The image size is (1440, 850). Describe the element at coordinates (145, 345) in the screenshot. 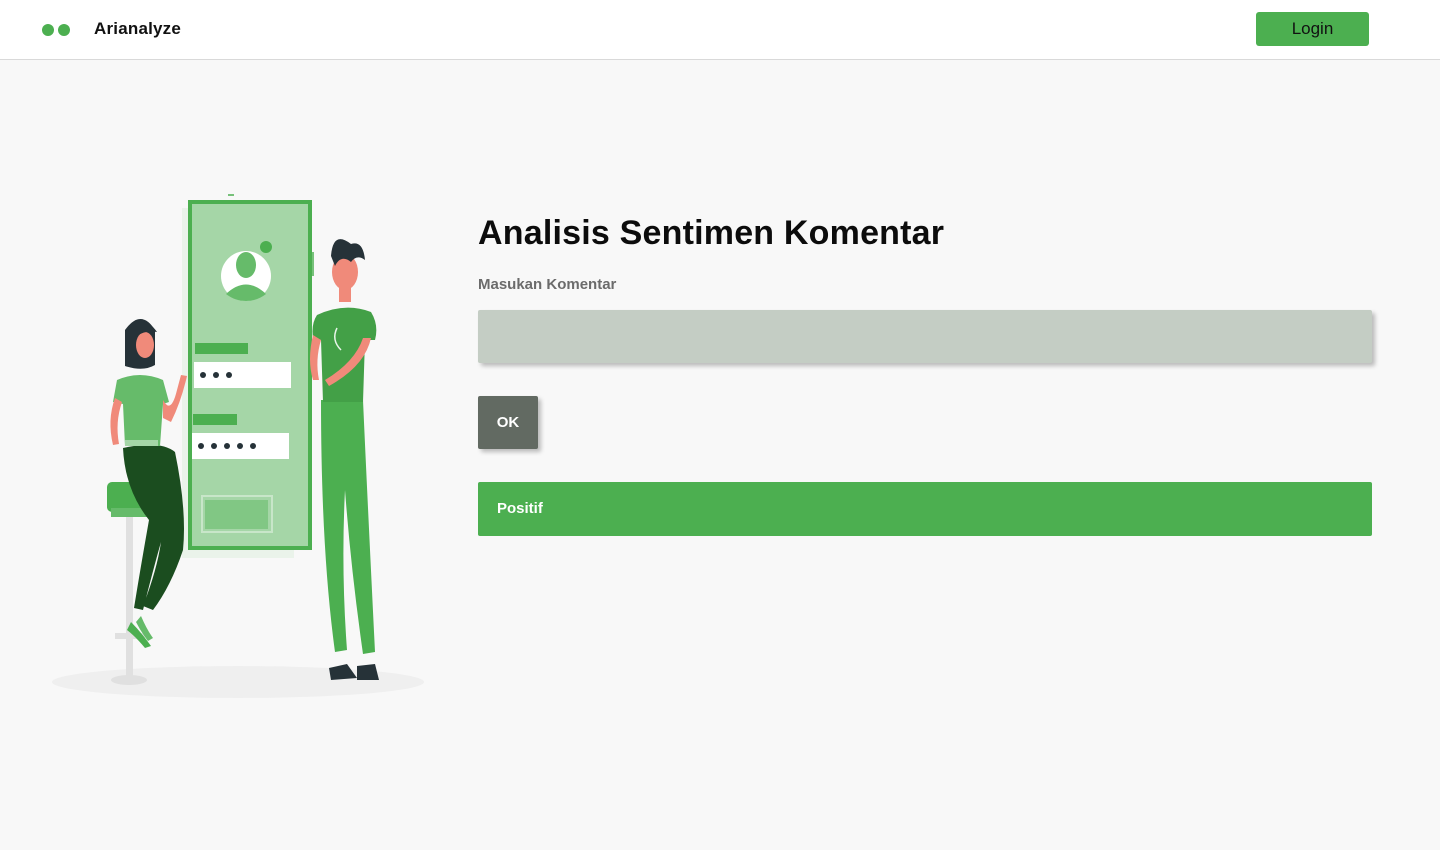

I see `woman-face` at that location.